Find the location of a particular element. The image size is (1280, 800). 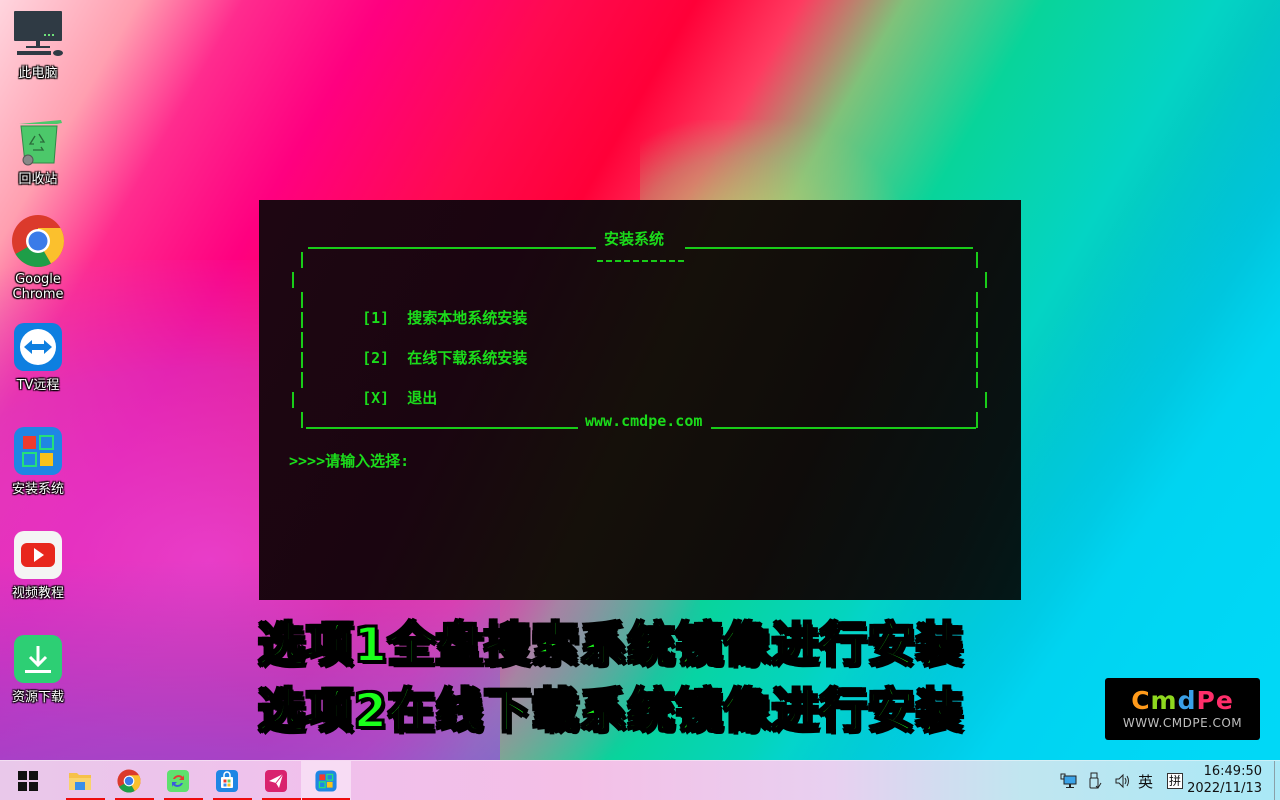

taskbar-app-file-explorer is located at coordinates (80, 780).